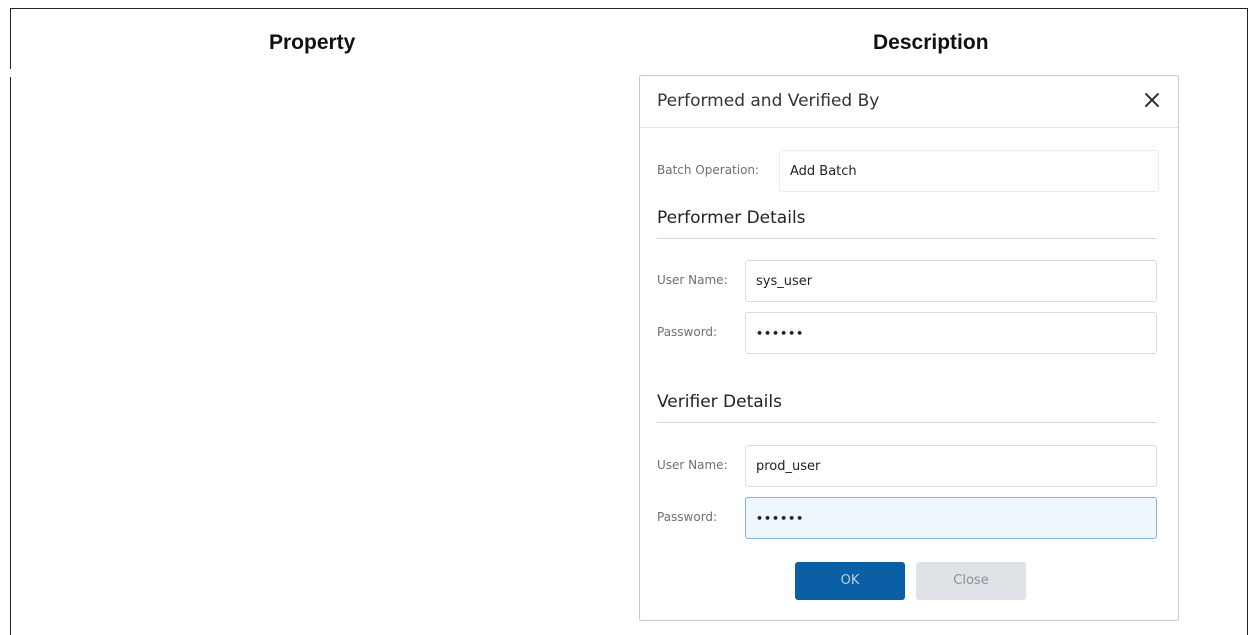 This screenshot has height=635, width=1248. I want to click on verifier-username-label: User Name:, so click(692, 465).